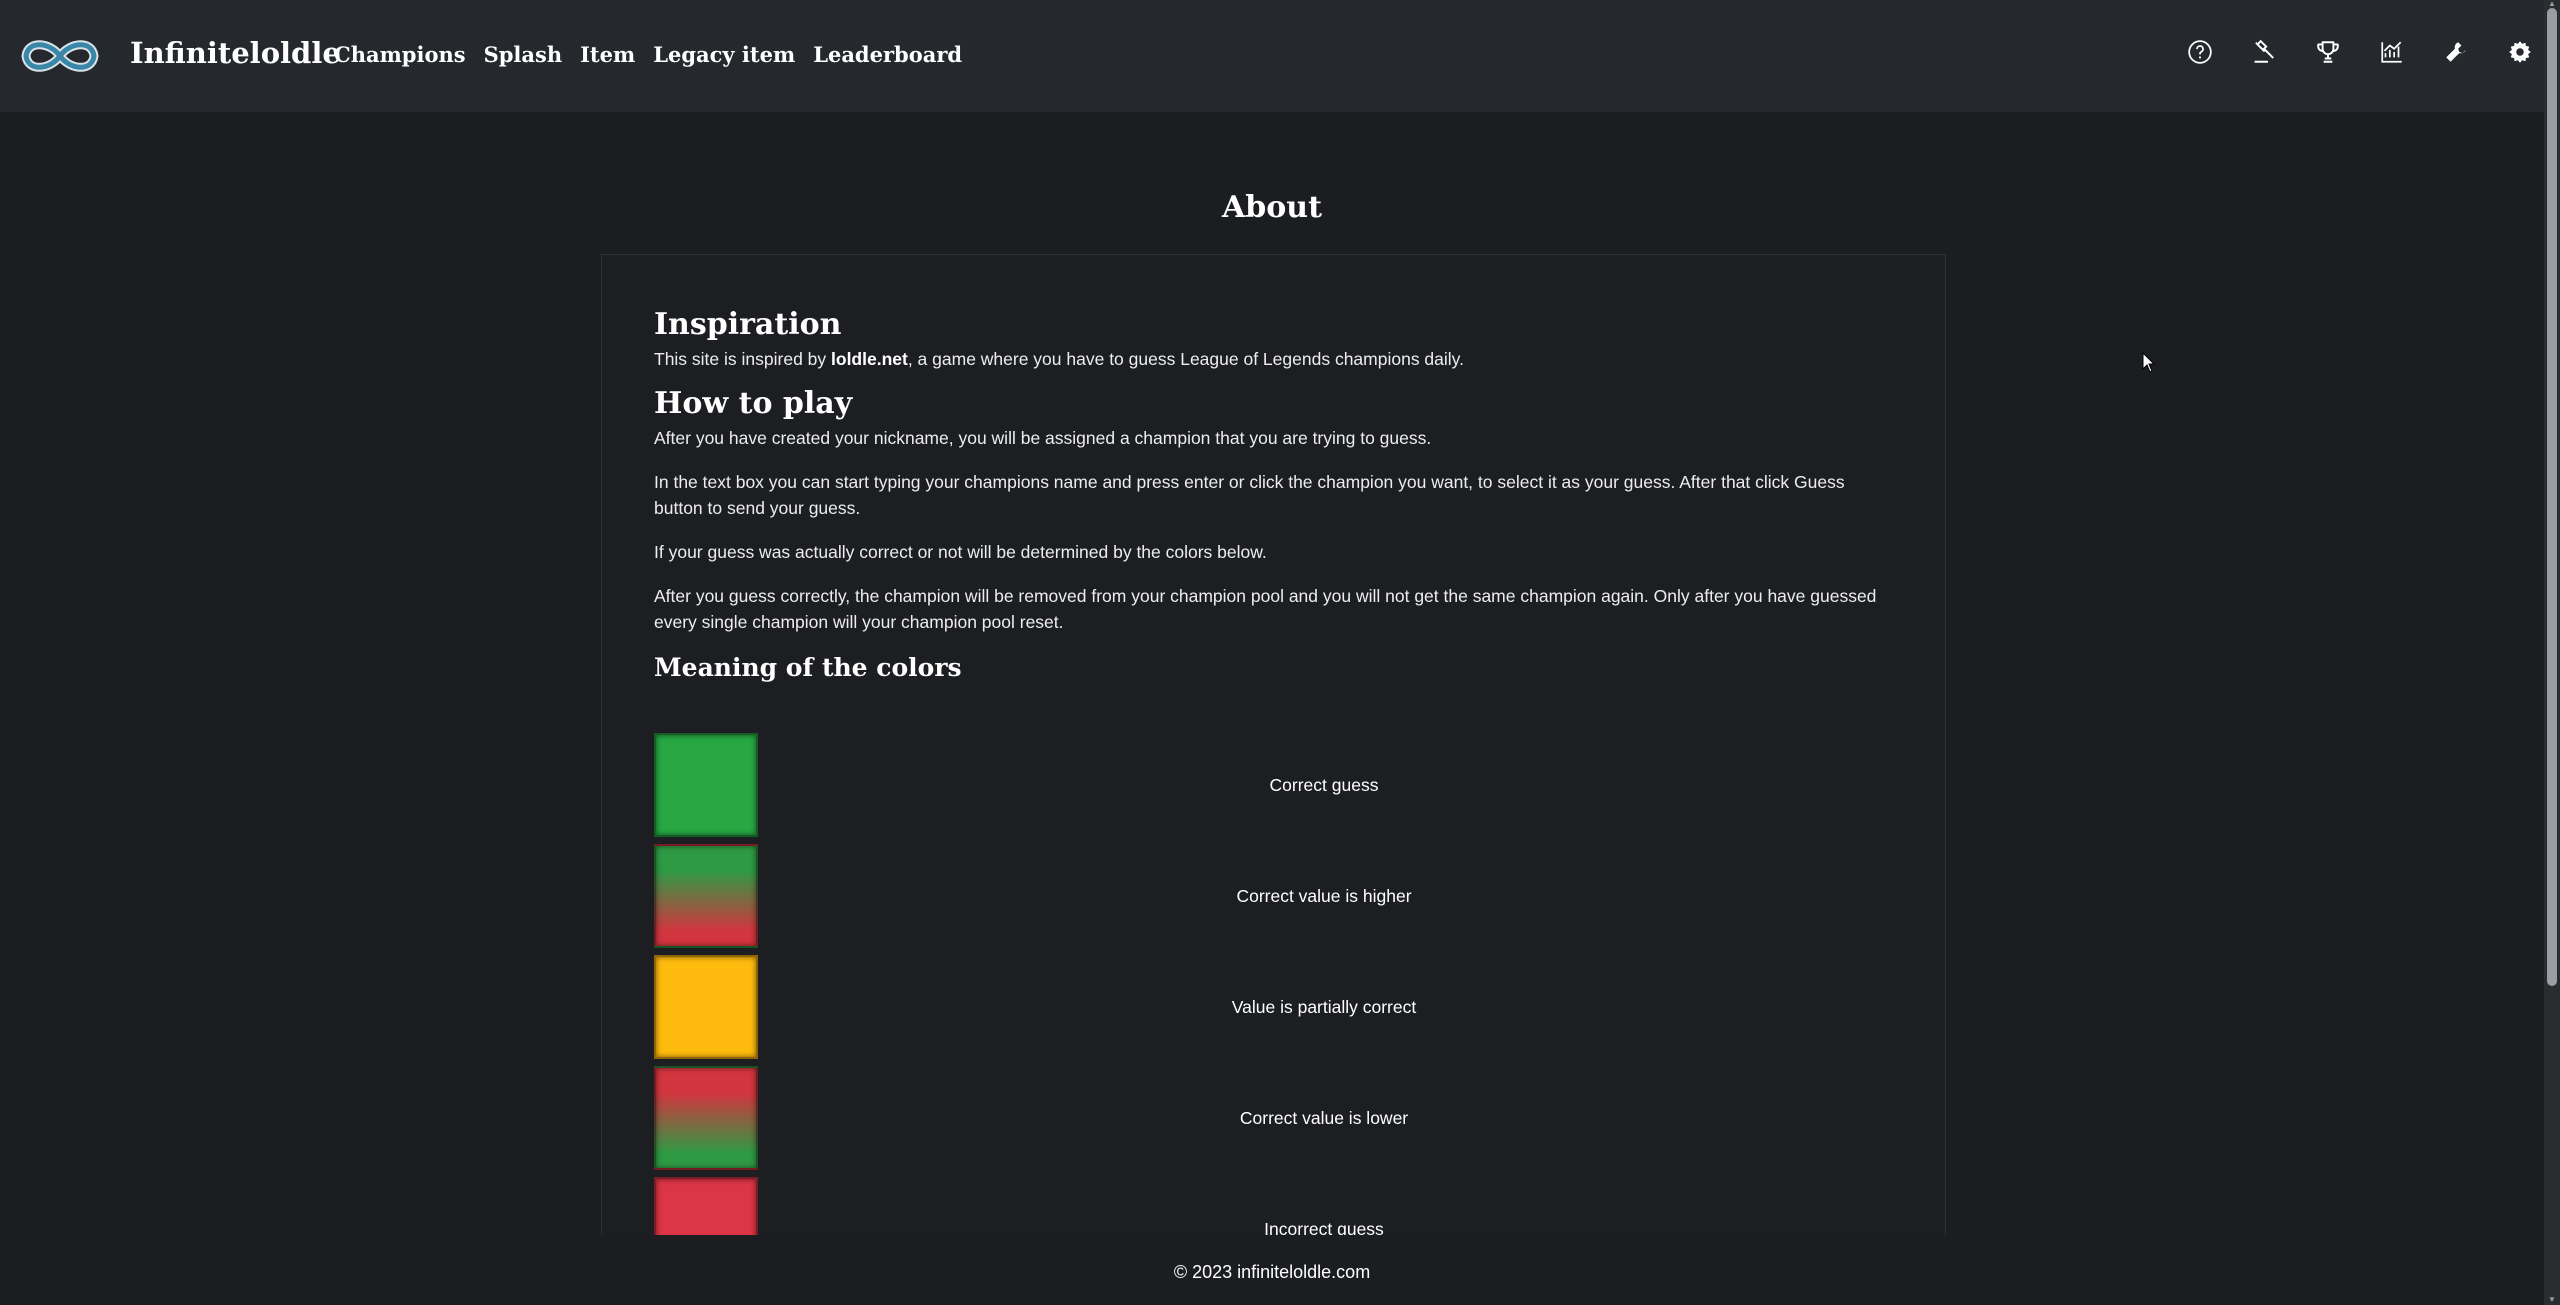 This screenshot has width=2560, height=1305. What do you see at coordinates (887, 54) in the screenshot?
I see `nav-leaderboard: Leaderboard` at bounding box center [887, 54].